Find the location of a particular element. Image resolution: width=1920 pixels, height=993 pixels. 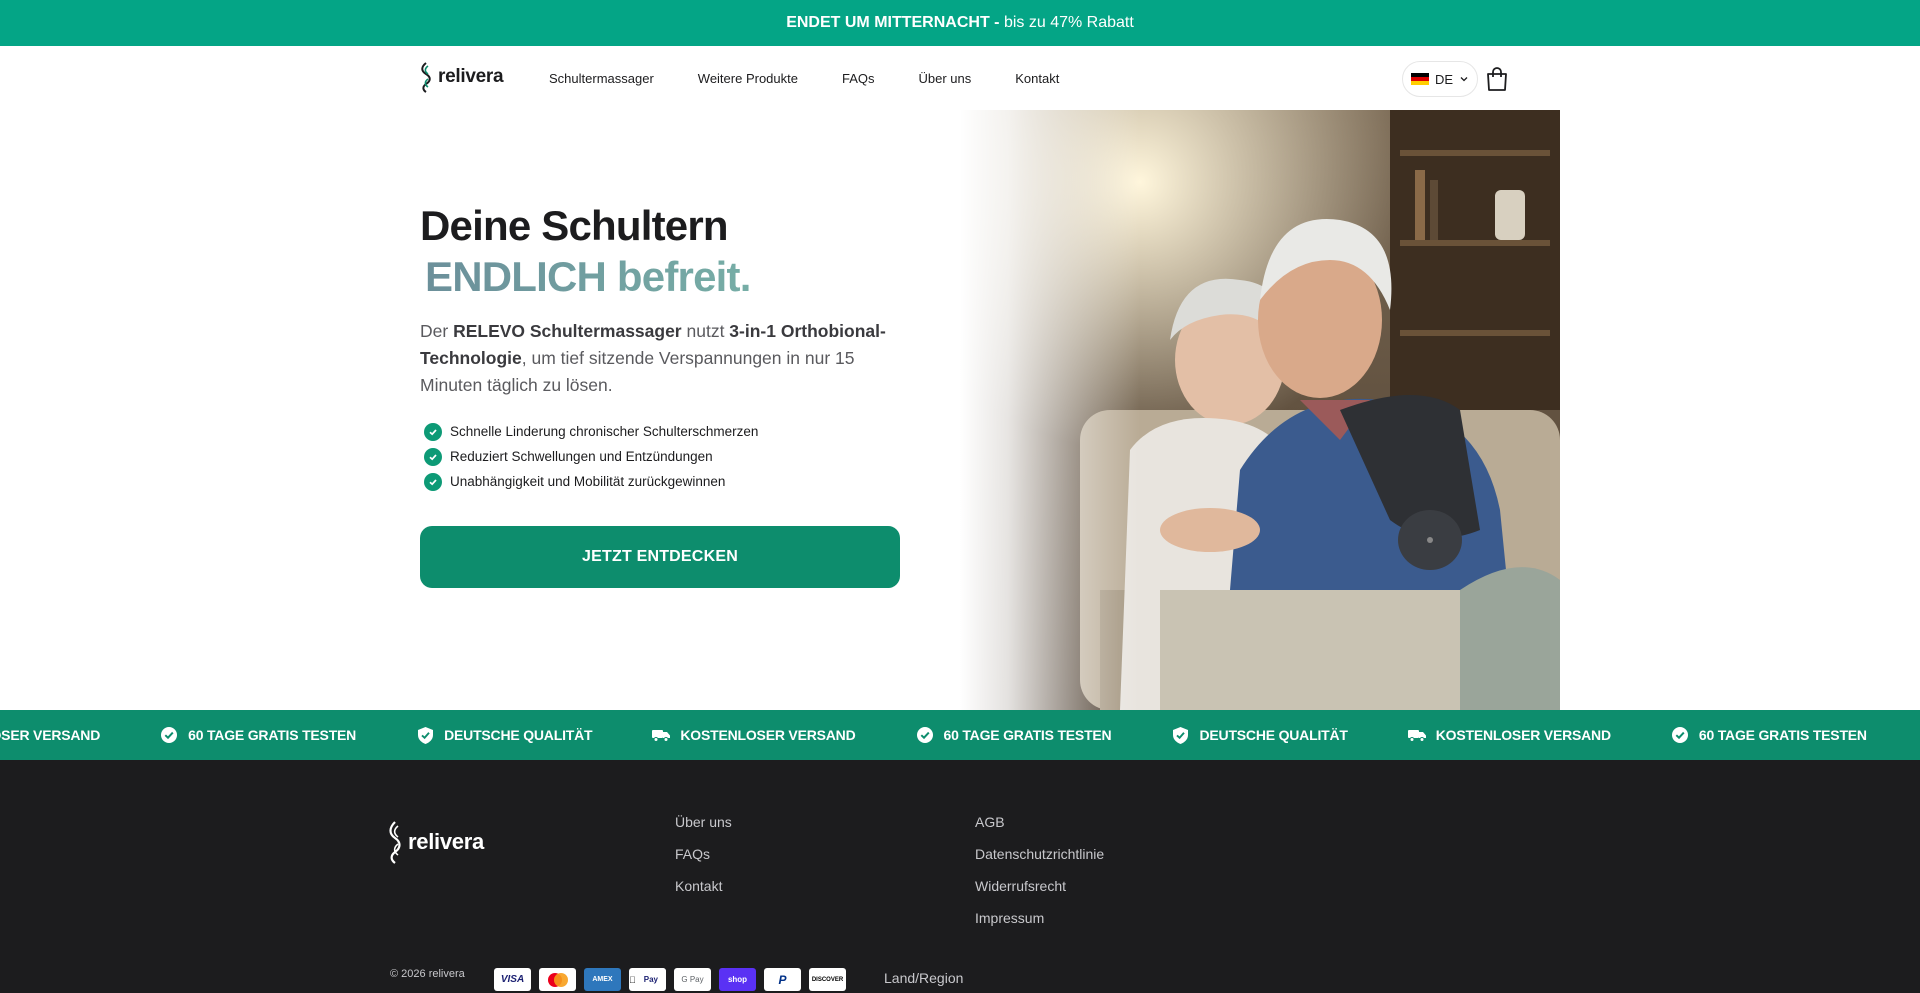

announcement-bold: ENDET UM MITTERNACHT - is located at coordinates (893, 22).